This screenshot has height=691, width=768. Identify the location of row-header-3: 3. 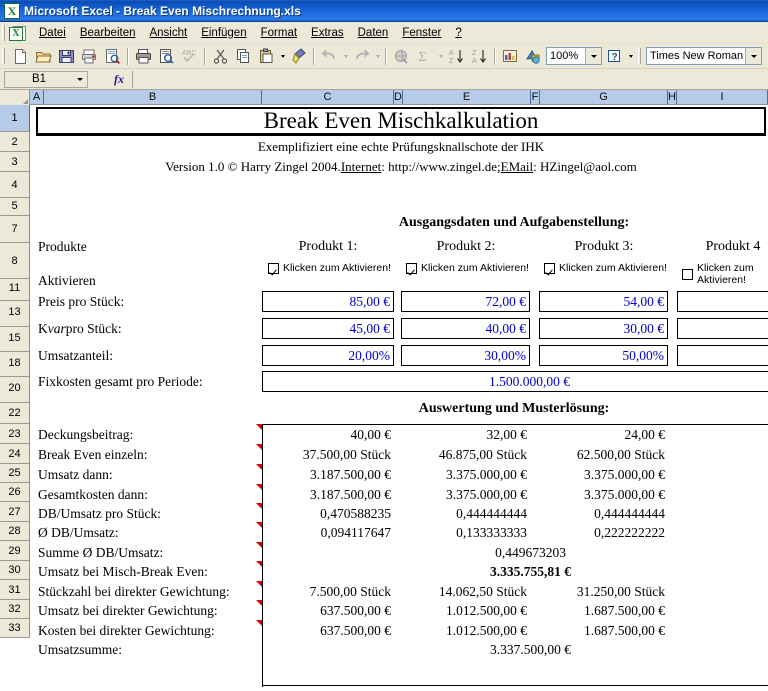
(15, 162).